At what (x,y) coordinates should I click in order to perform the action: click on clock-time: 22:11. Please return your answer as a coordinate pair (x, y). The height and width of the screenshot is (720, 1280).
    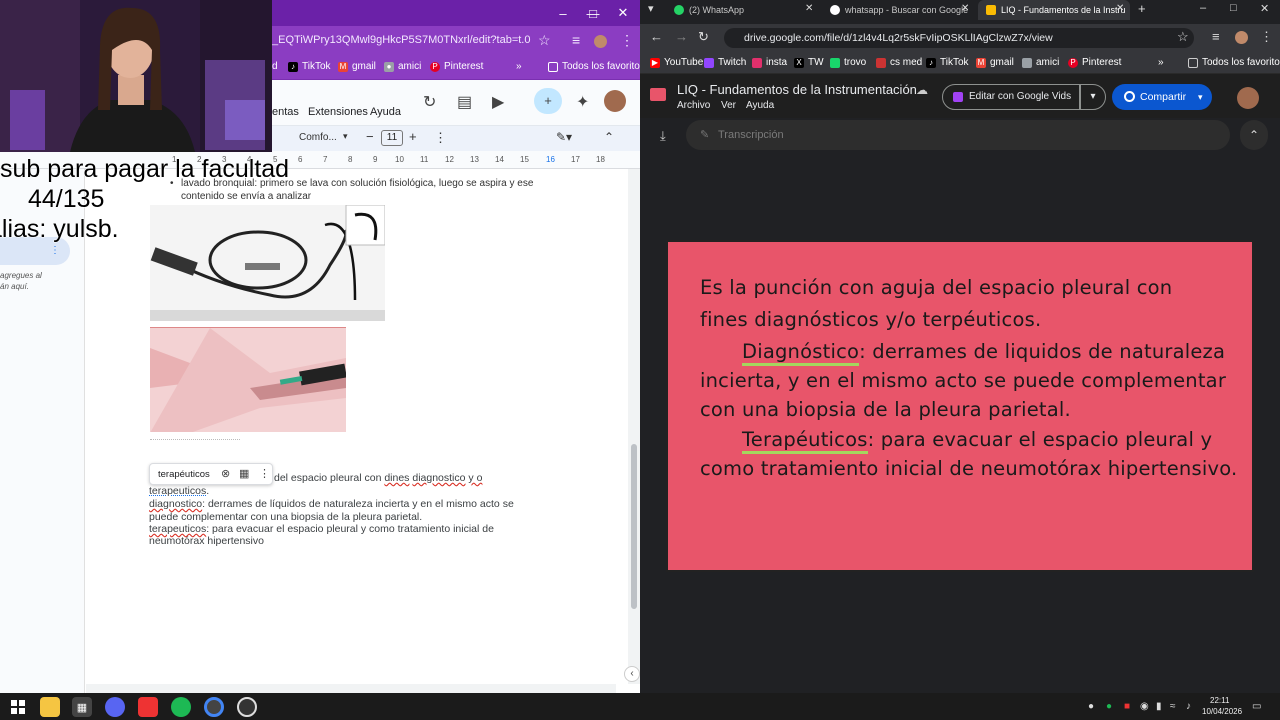
    Looking at the image, I should click on (1219, 700).